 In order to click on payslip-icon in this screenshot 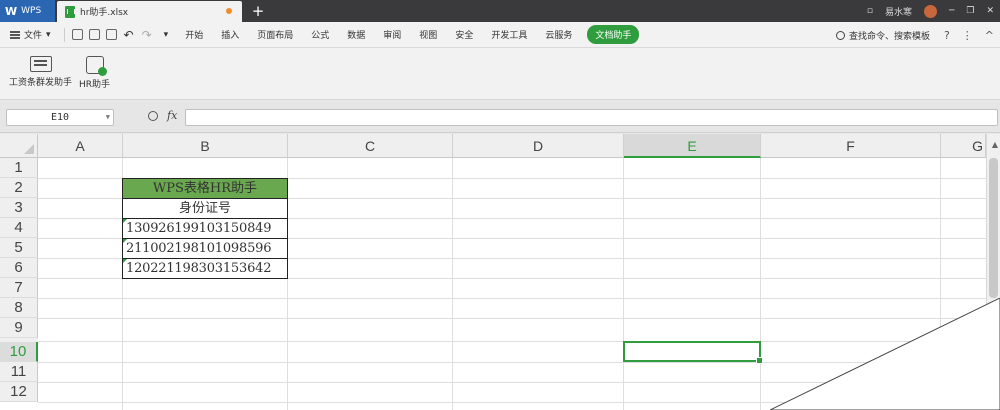, I will do `click(40, 64)`.